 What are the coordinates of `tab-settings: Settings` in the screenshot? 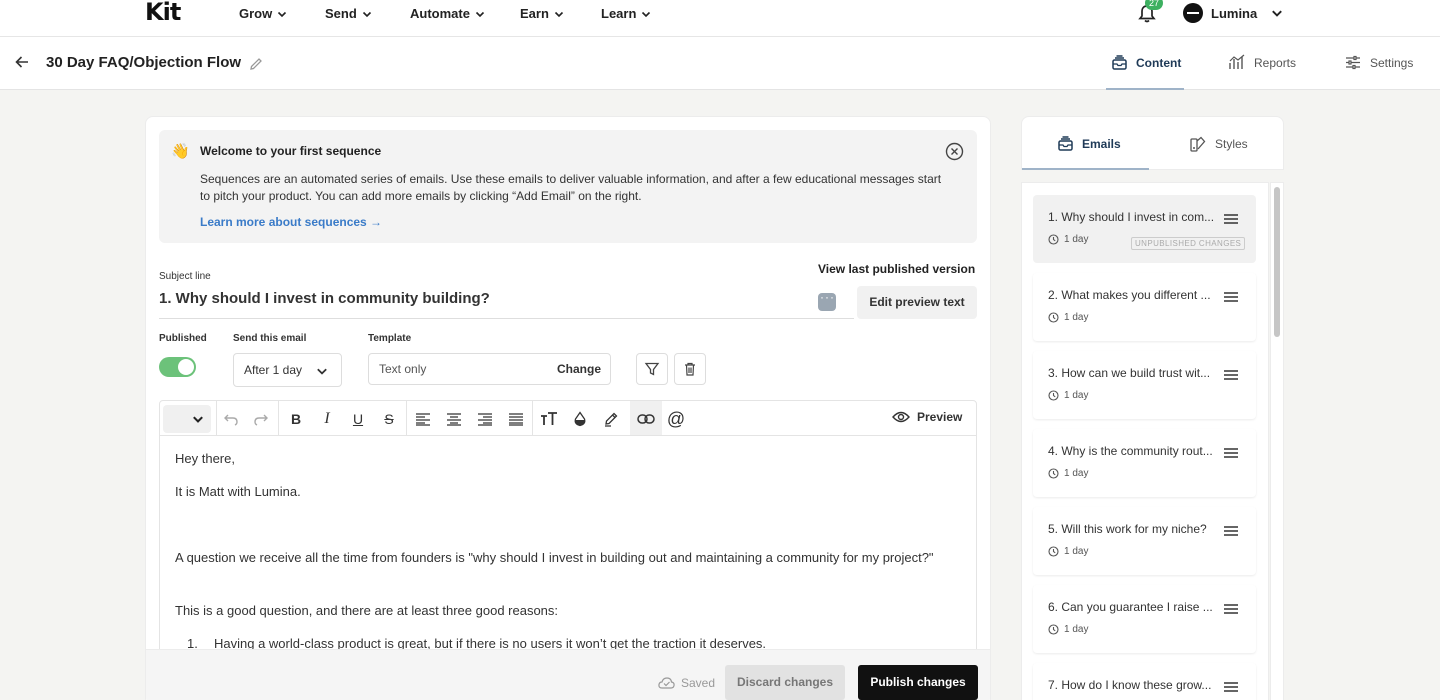 It's located at (1378, 62).